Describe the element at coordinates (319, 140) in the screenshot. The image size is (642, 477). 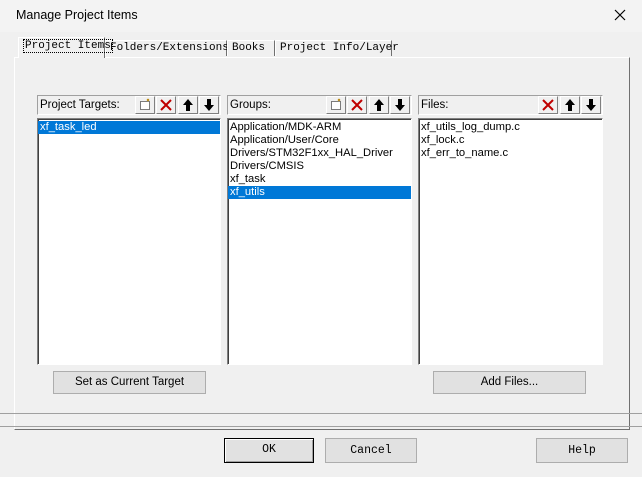
I see `list-item: Application/User/Core` at that location.